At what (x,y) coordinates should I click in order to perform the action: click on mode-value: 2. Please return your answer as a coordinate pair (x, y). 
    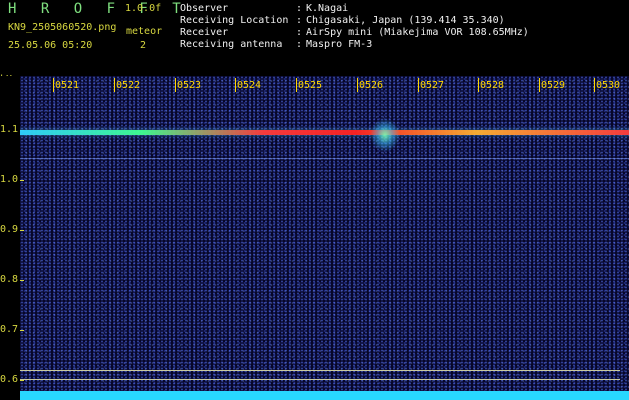
    Looking at the image, I should click on (143, 45).